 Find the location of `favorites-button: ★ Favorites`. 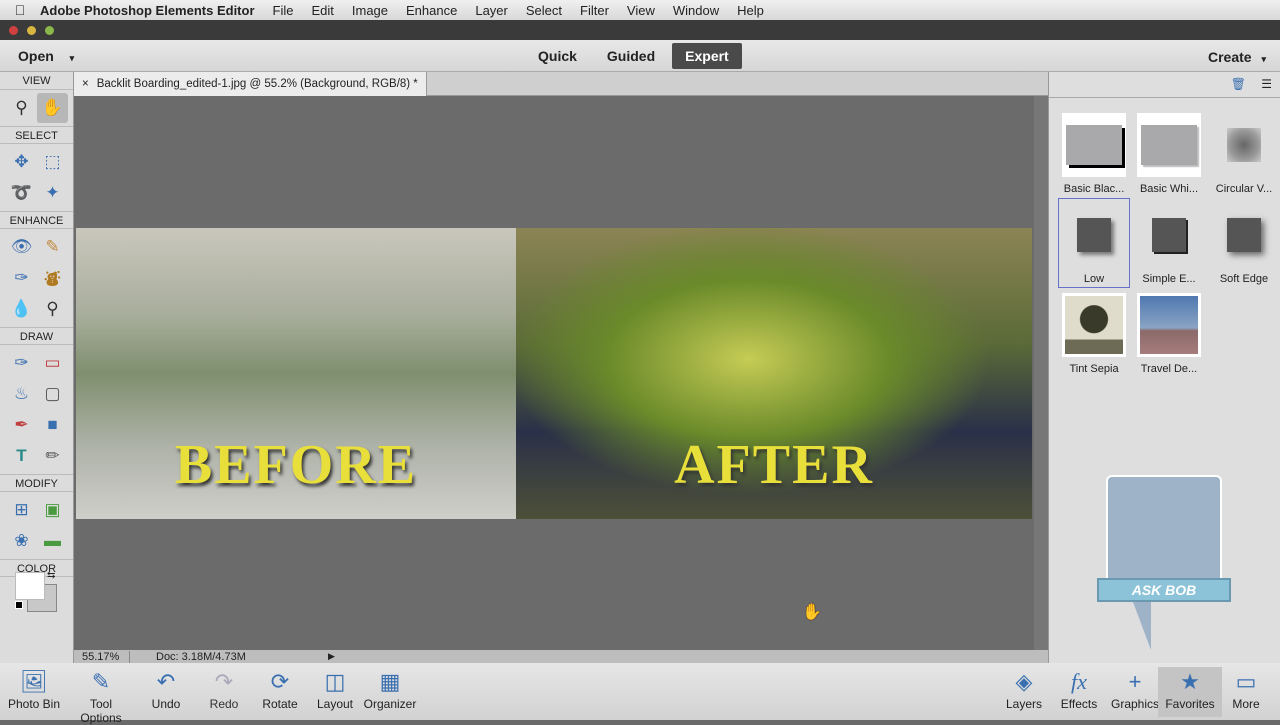

favorites-button: ★ Favorites is located at coordinates (1190, 692).